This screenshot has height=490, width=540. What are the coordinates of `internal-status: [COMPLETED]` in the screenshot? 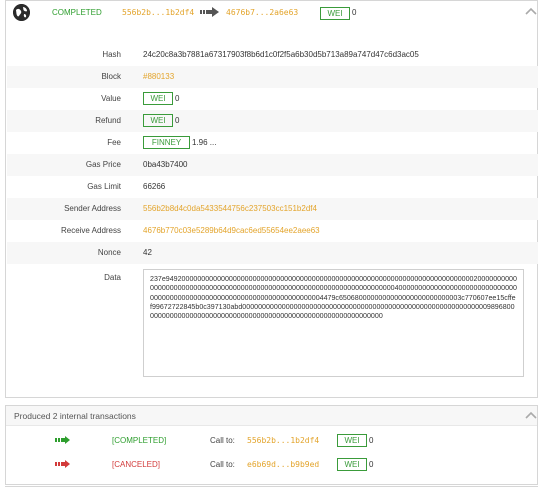 It's located at (139, 440).